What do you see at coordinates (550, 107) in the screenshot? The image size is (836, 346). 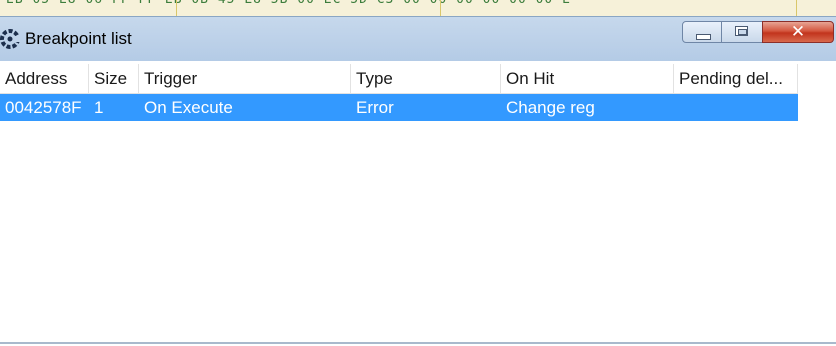 I see `cell-on-hit: Change reg` at bounding box center [550, 107].